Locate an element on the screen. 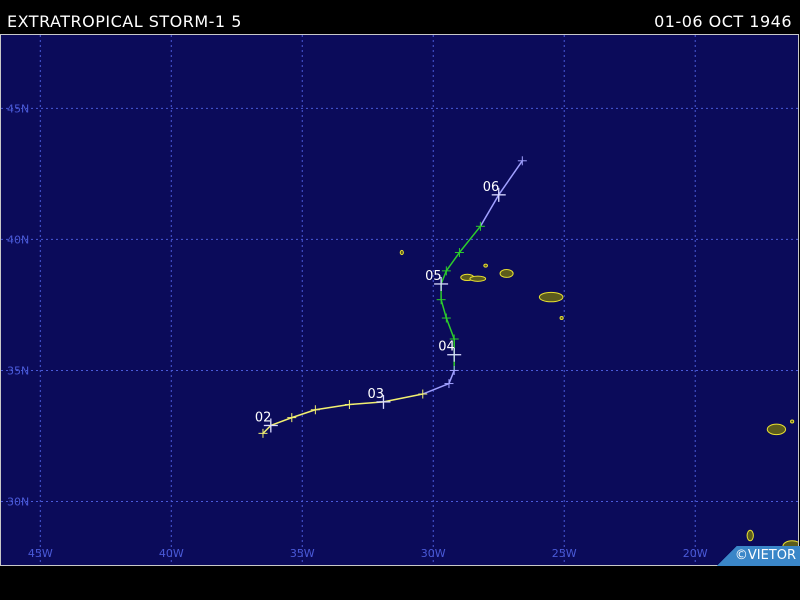 This screenshot has width=800, height=600. longitude-label: 40W is located at coordinates (171, 553).